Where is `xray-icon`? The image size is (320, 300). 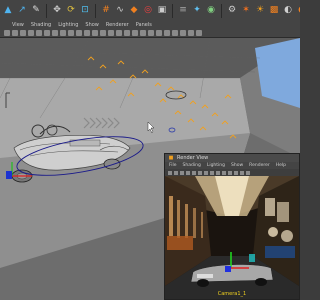 xray-icon is located at coordinates (151, 33).